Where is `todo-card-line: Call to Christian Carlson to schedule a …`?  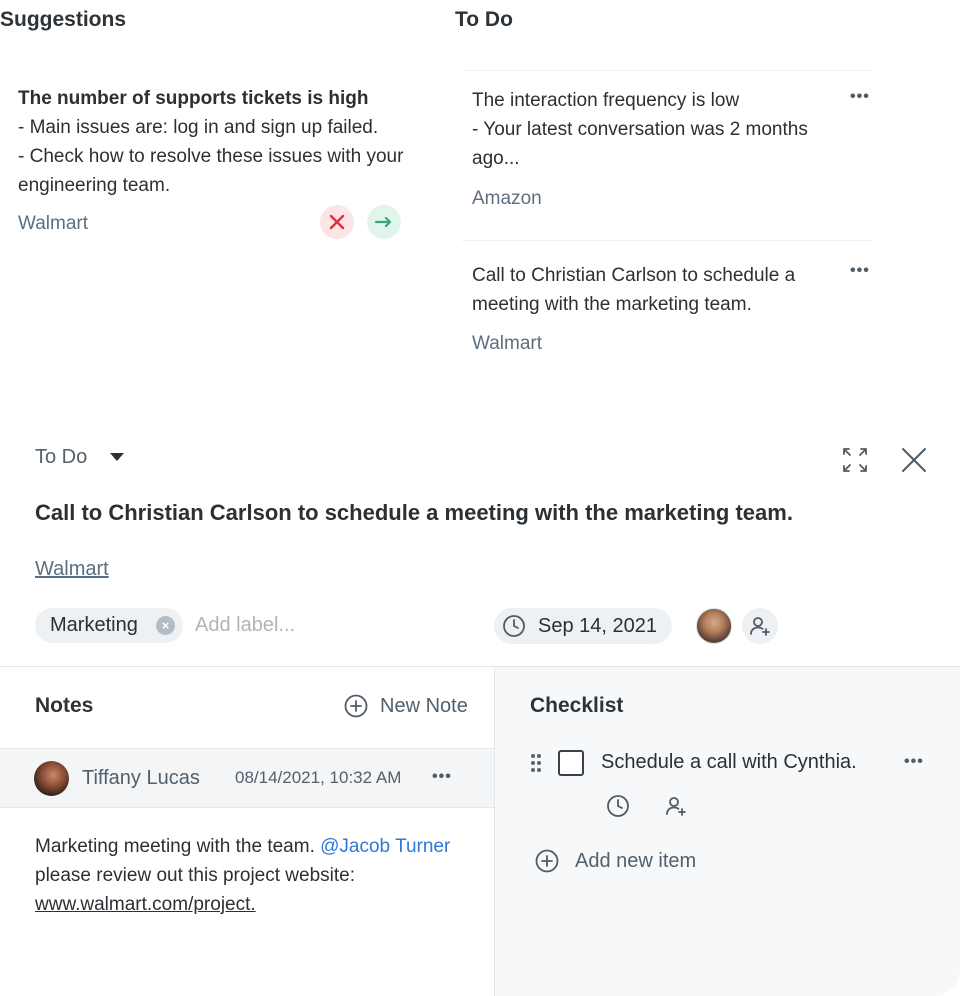
todo-card-line: Call to Christian Carlson to schedule a … is located at coordinates (634, 290).